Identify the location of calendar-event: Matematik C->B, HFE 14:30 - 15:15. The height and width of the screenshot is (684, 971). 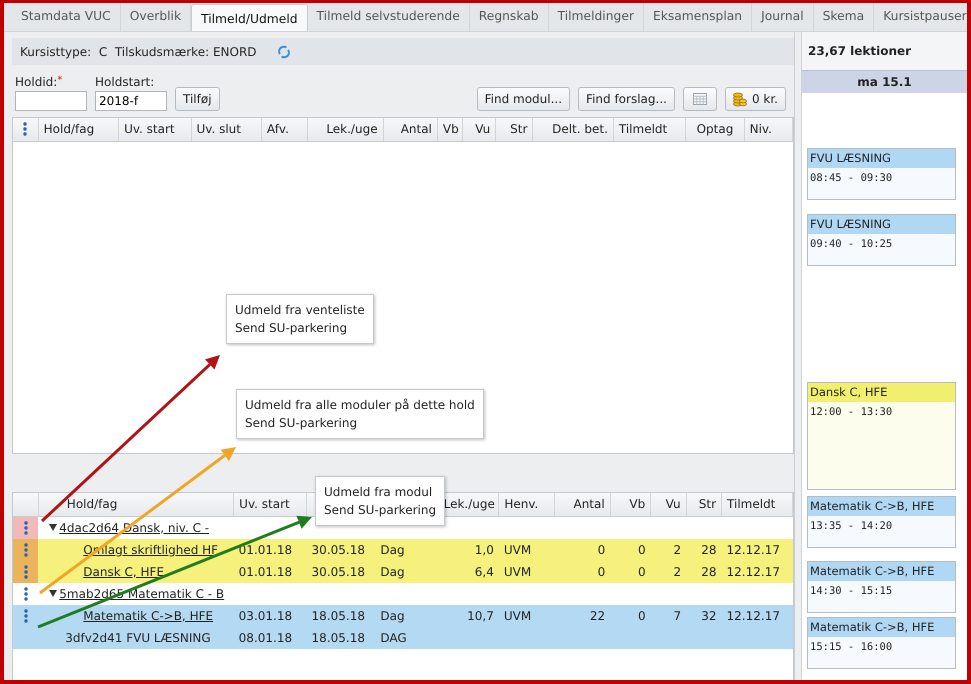
(881, 587).